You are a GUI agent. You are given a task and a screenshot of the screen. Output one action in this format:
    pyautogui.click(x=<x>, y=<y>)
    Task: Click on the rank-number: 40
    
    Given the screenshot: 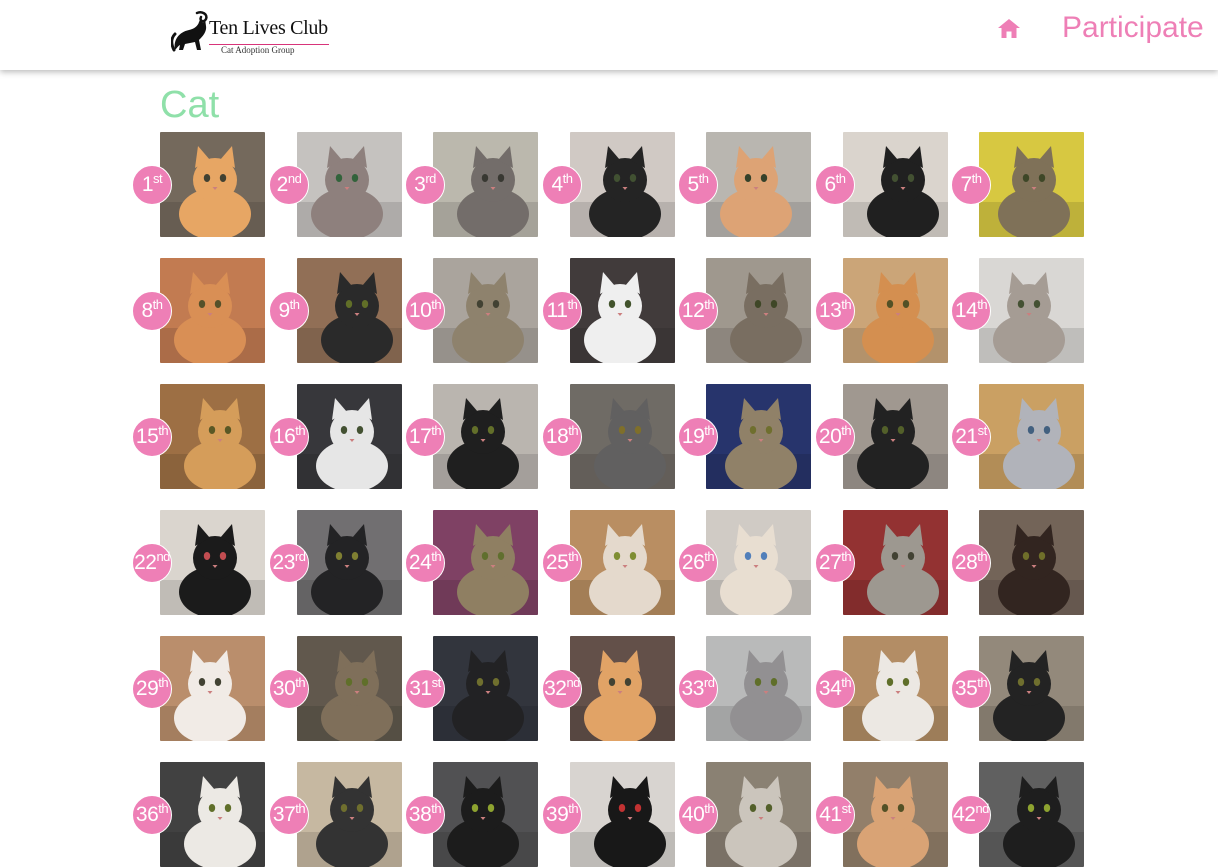 What is the action you would take?
    pyautogui.click(x=693, y=814)
    